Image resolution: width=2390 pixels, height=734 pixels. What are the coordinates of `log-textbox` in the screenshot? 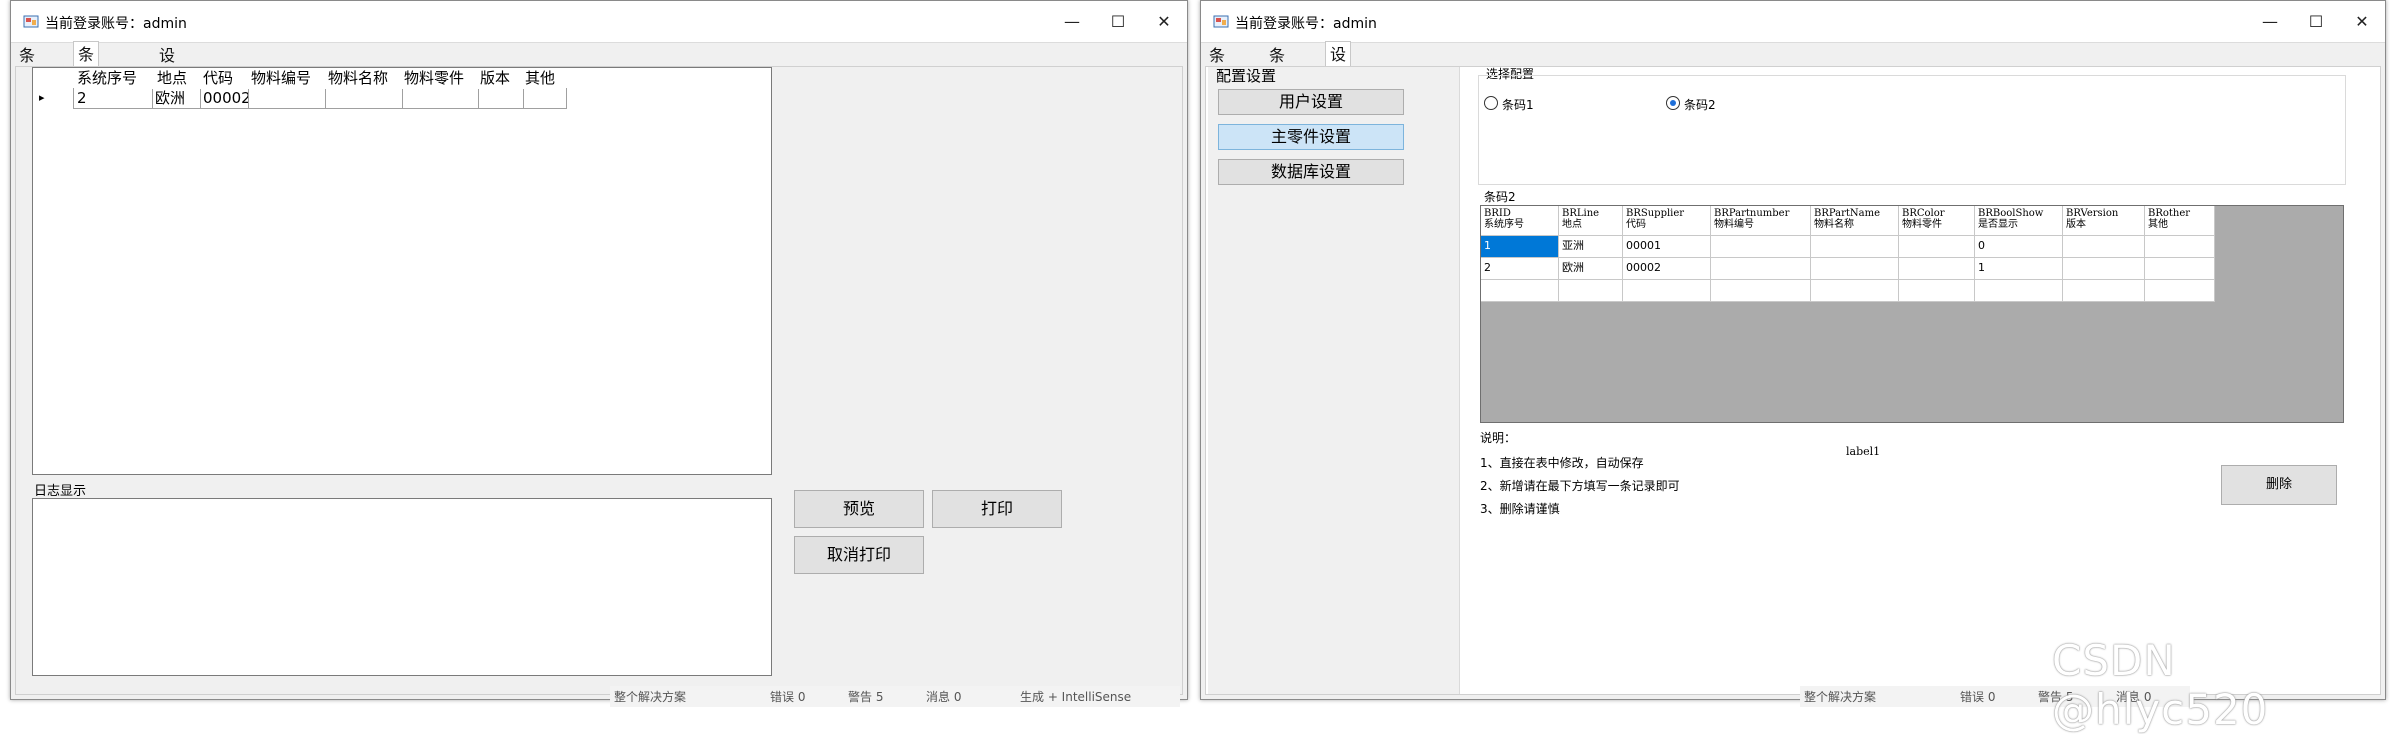 It's located at (402, 587).